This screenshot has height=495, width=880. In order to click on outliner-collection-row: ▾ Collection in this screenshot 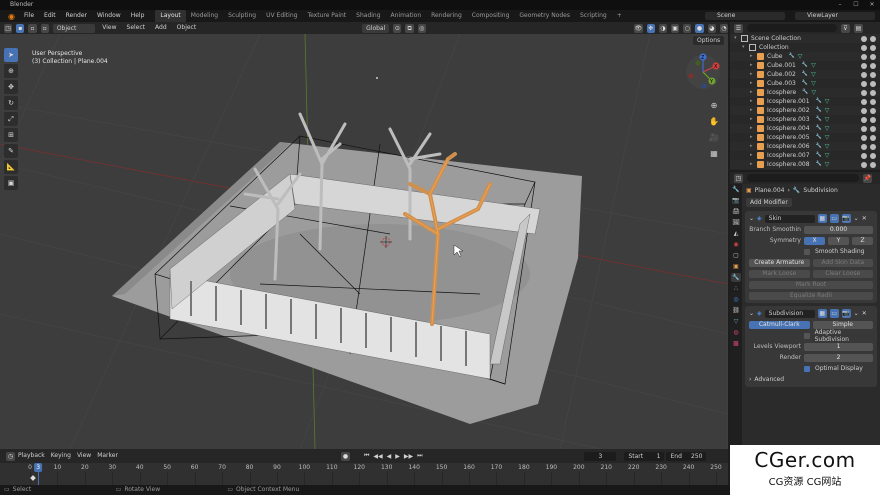, I will do `click(805, 47)`.